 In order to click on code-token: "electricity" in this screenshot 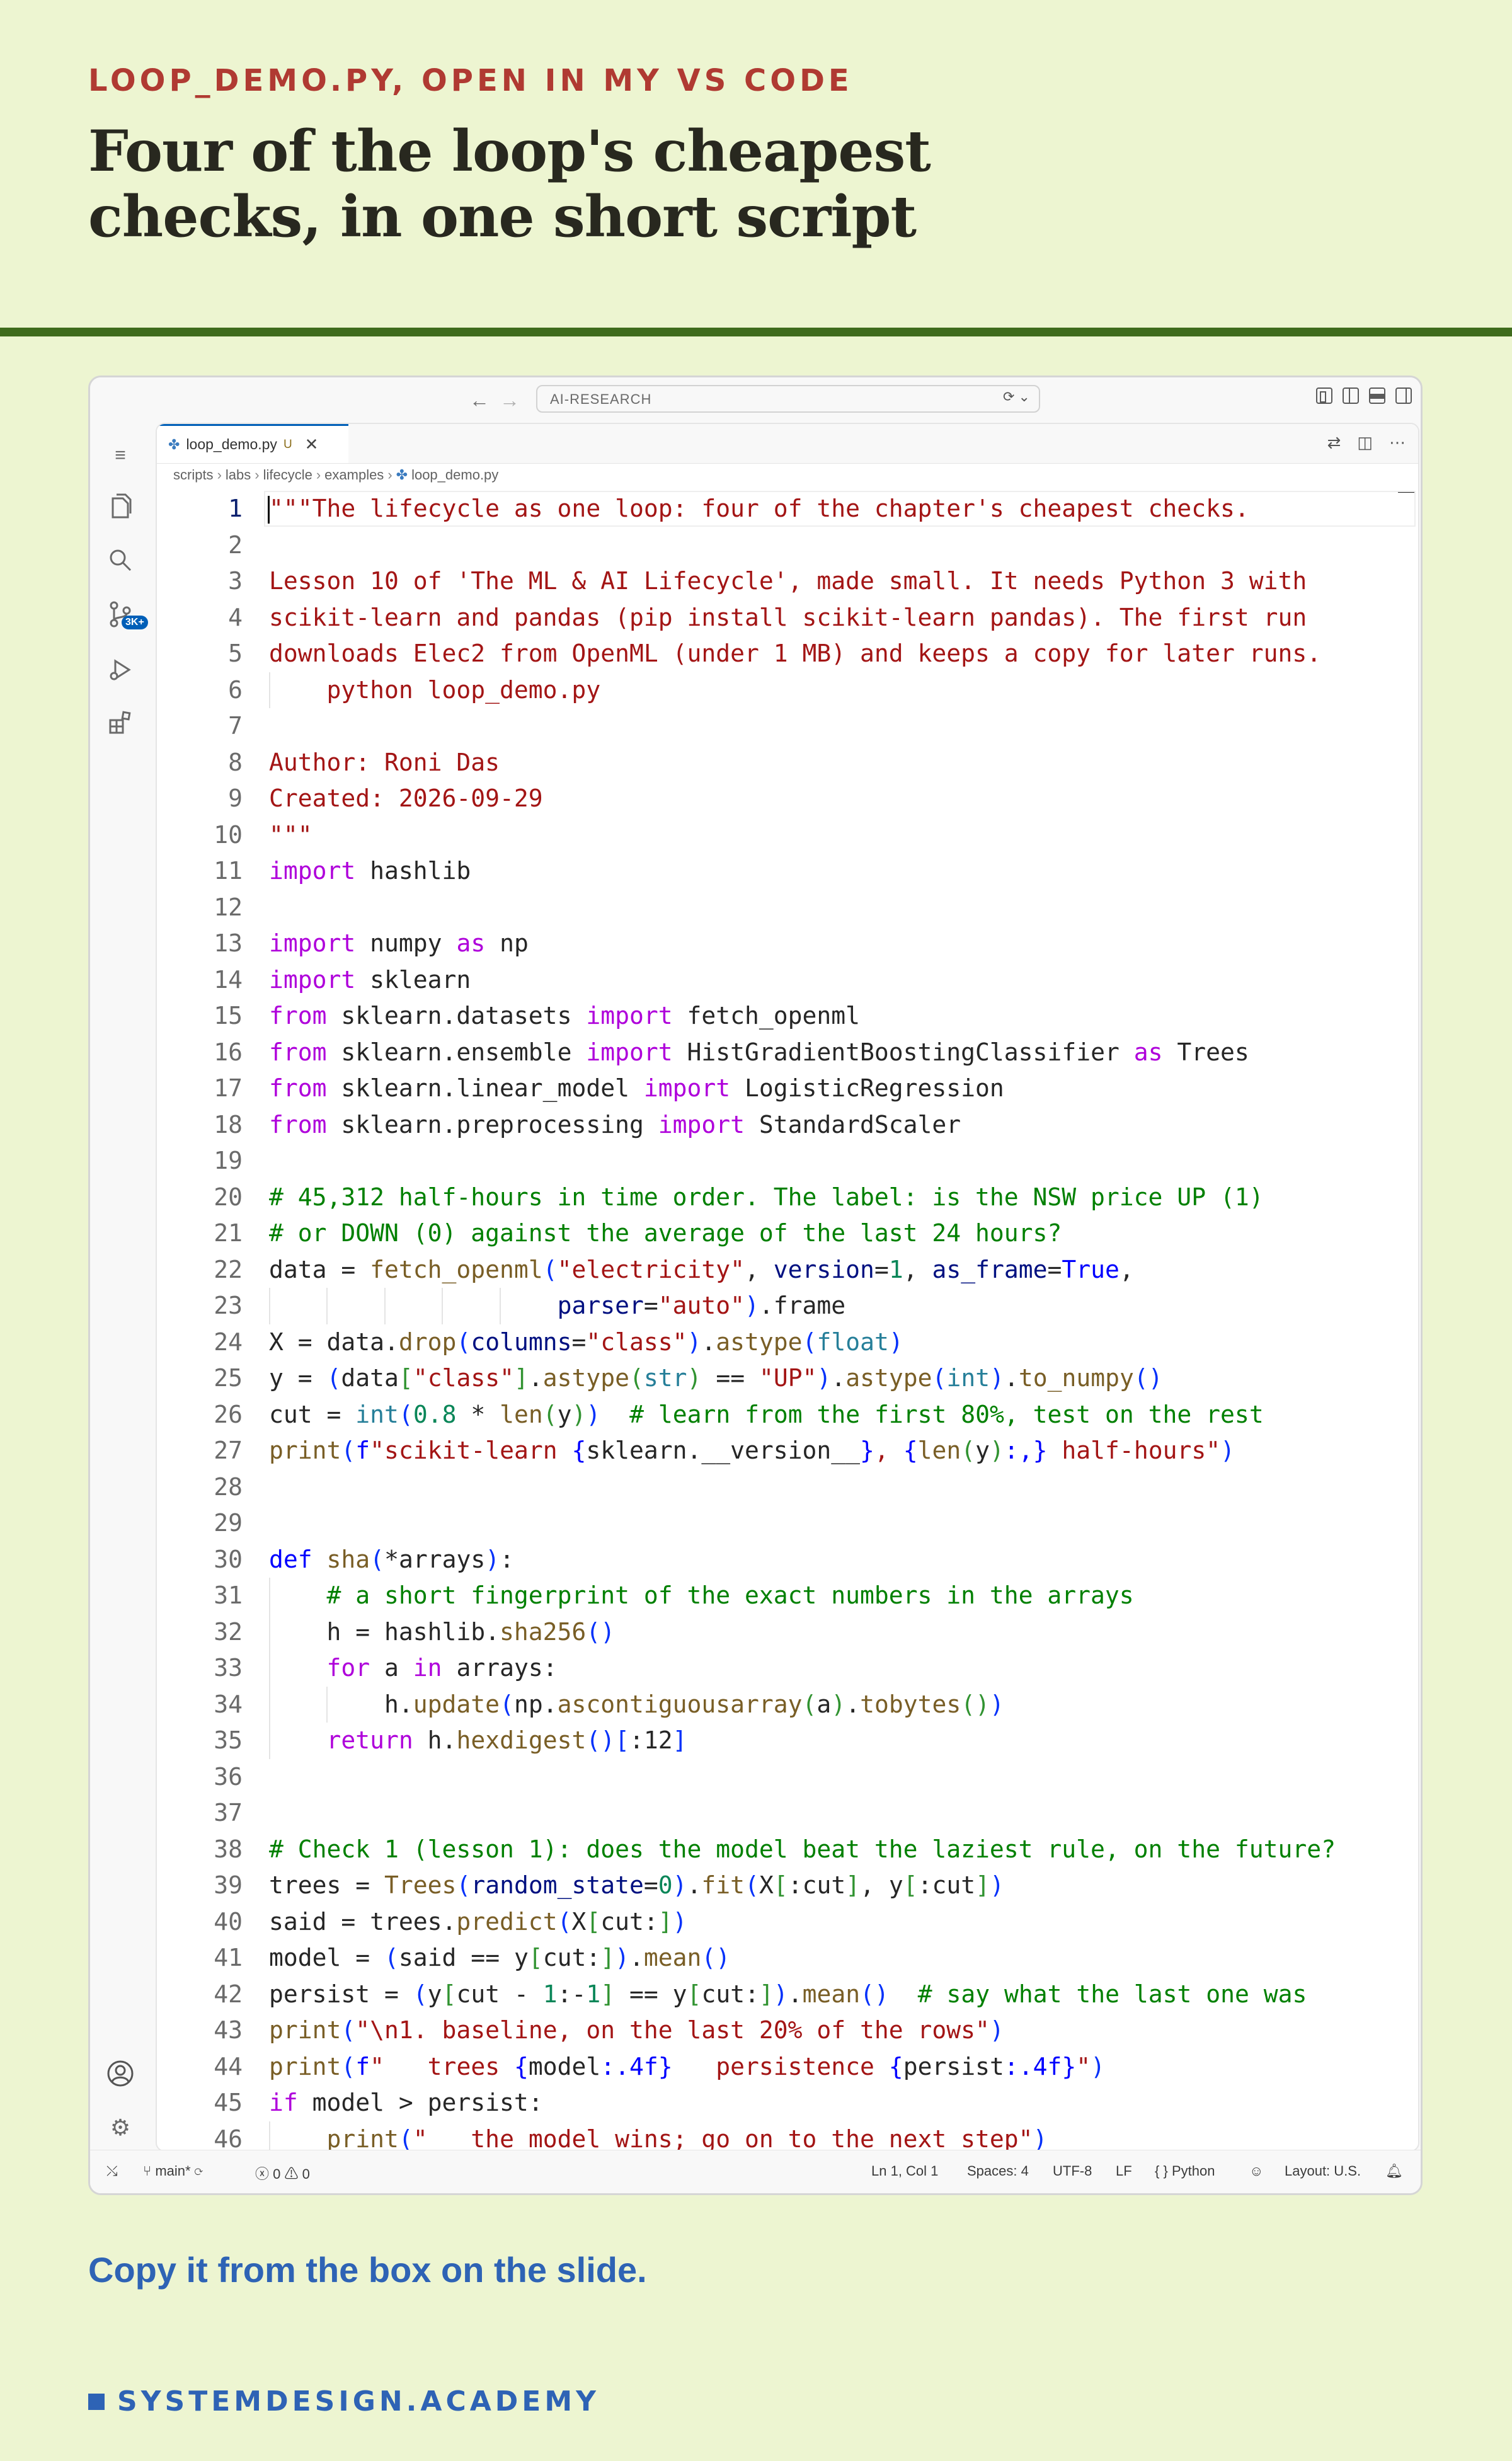, I will do `click(651, 1269)`.